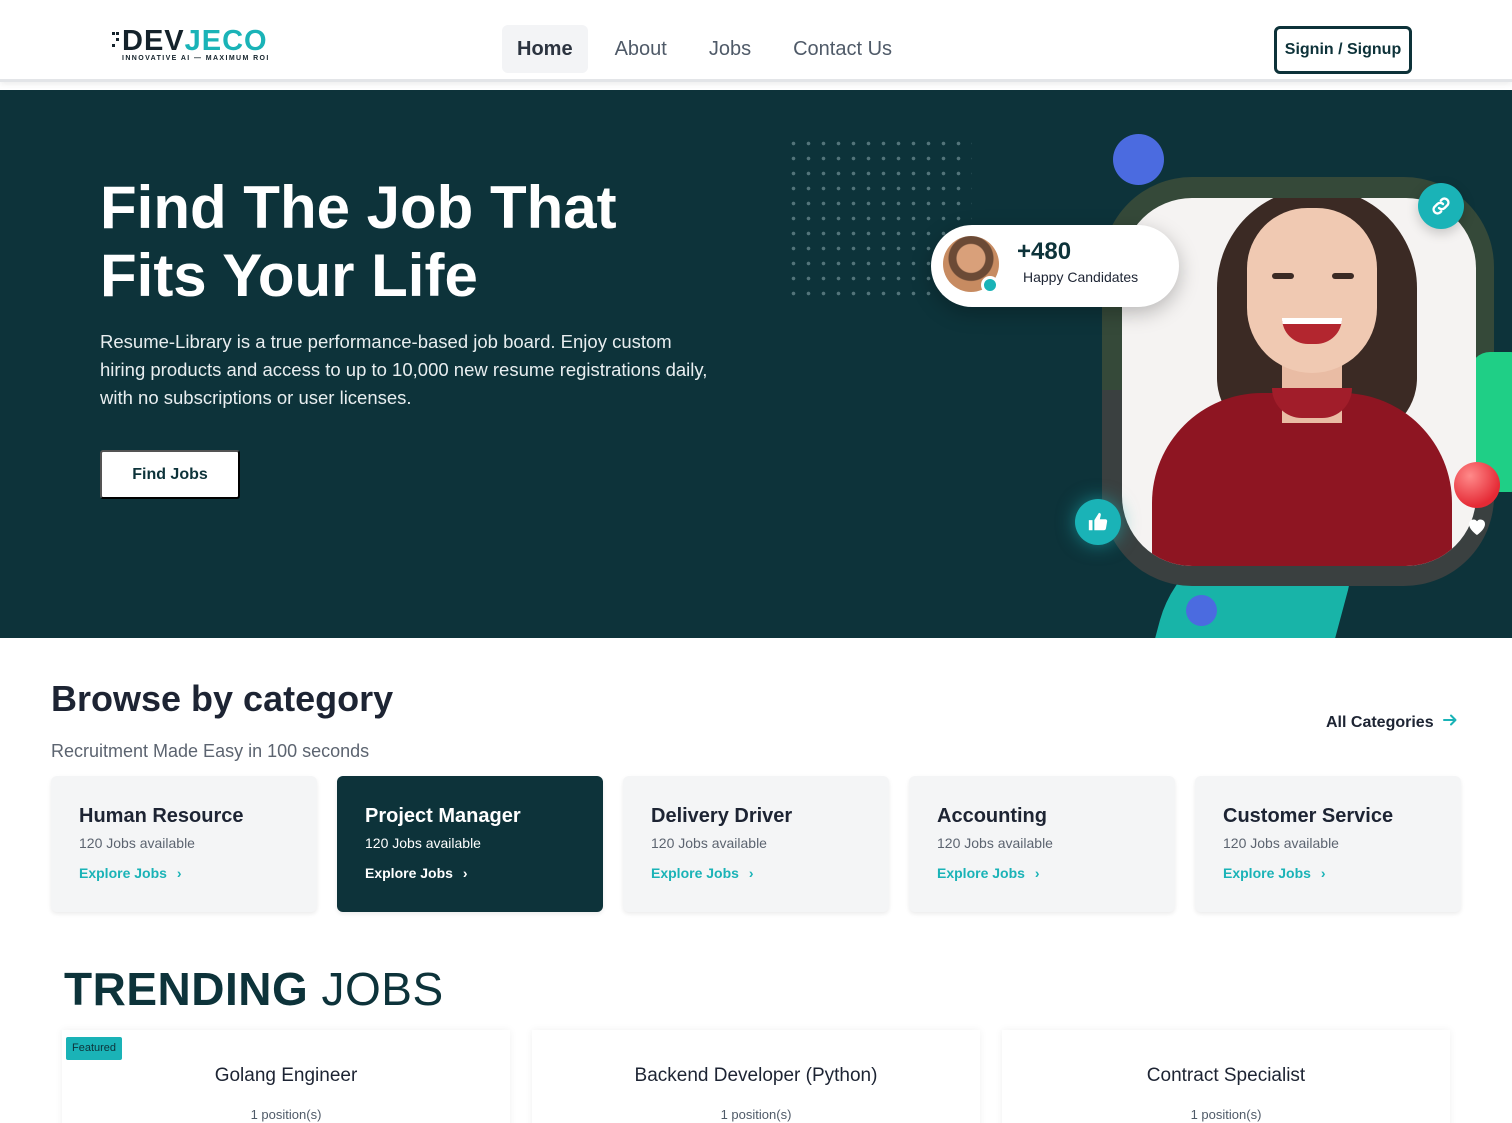 Image resolution: width=1512 pixels, height=1123 pixels. I want to click on blue-dot-decoration, so click(1201, 610).